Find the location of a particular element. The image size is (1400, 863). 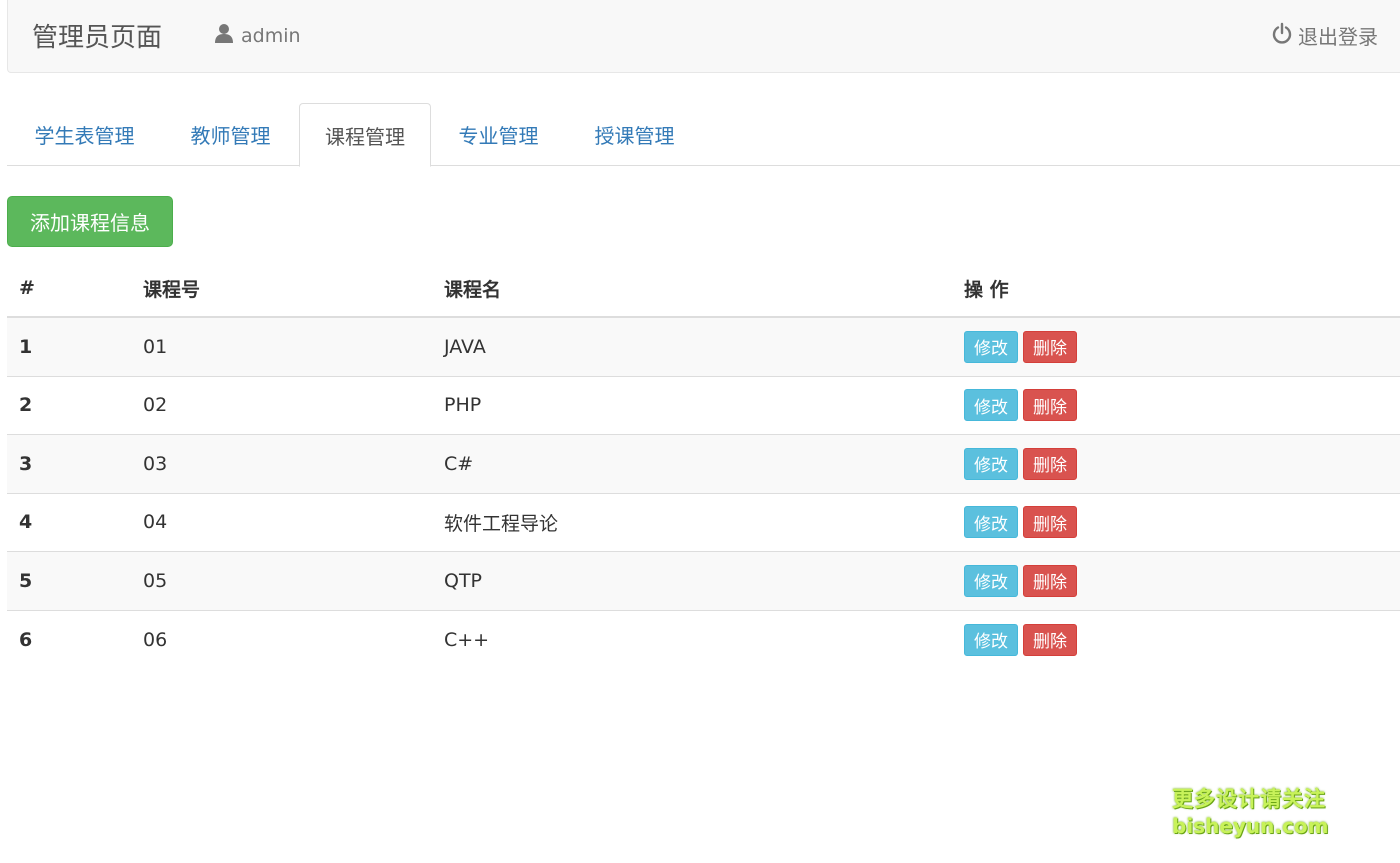

watermark: 更多设计请关注 bisheyun.com is located at coordinates (1252, 813).